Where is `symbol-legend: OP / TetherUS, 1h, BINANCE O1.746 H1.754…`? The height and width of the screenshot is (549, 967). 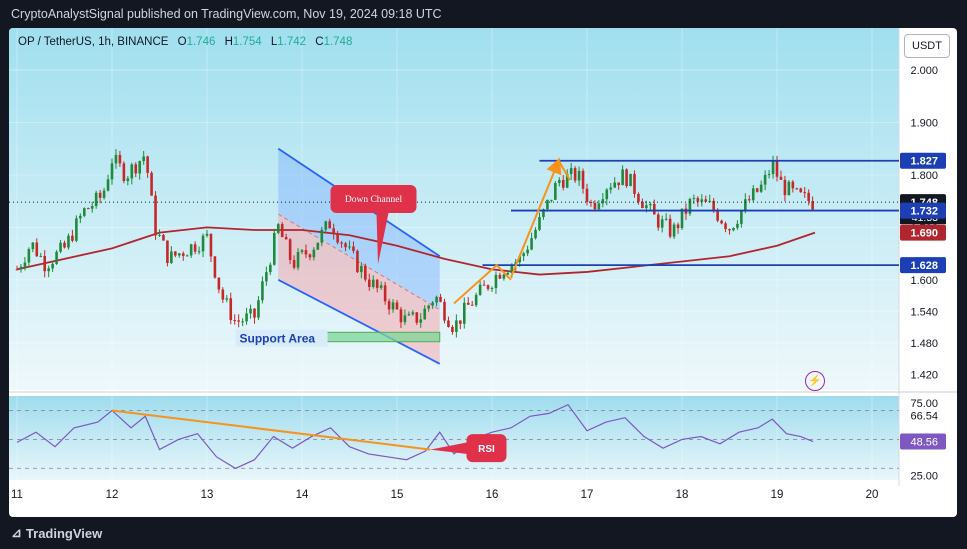
symbol-legend: OP / TetherUS, 1h, BINANCE O1.746 H1.754… is located at coordinates (185, 42).